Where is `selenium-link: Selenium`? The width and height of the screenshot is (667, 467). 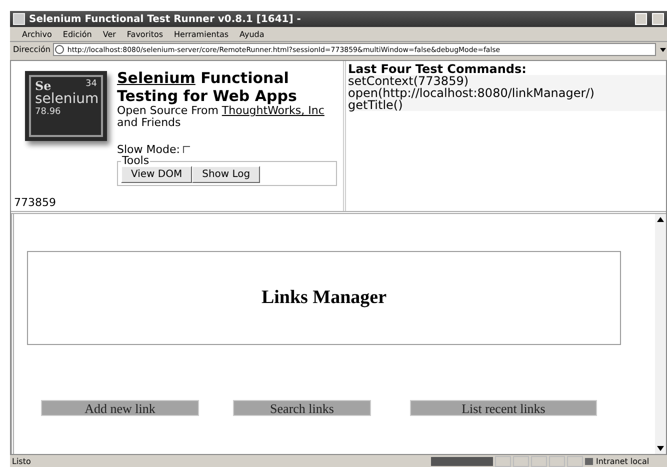 selenium-link: Selenium is located at coordinates (156, 78).